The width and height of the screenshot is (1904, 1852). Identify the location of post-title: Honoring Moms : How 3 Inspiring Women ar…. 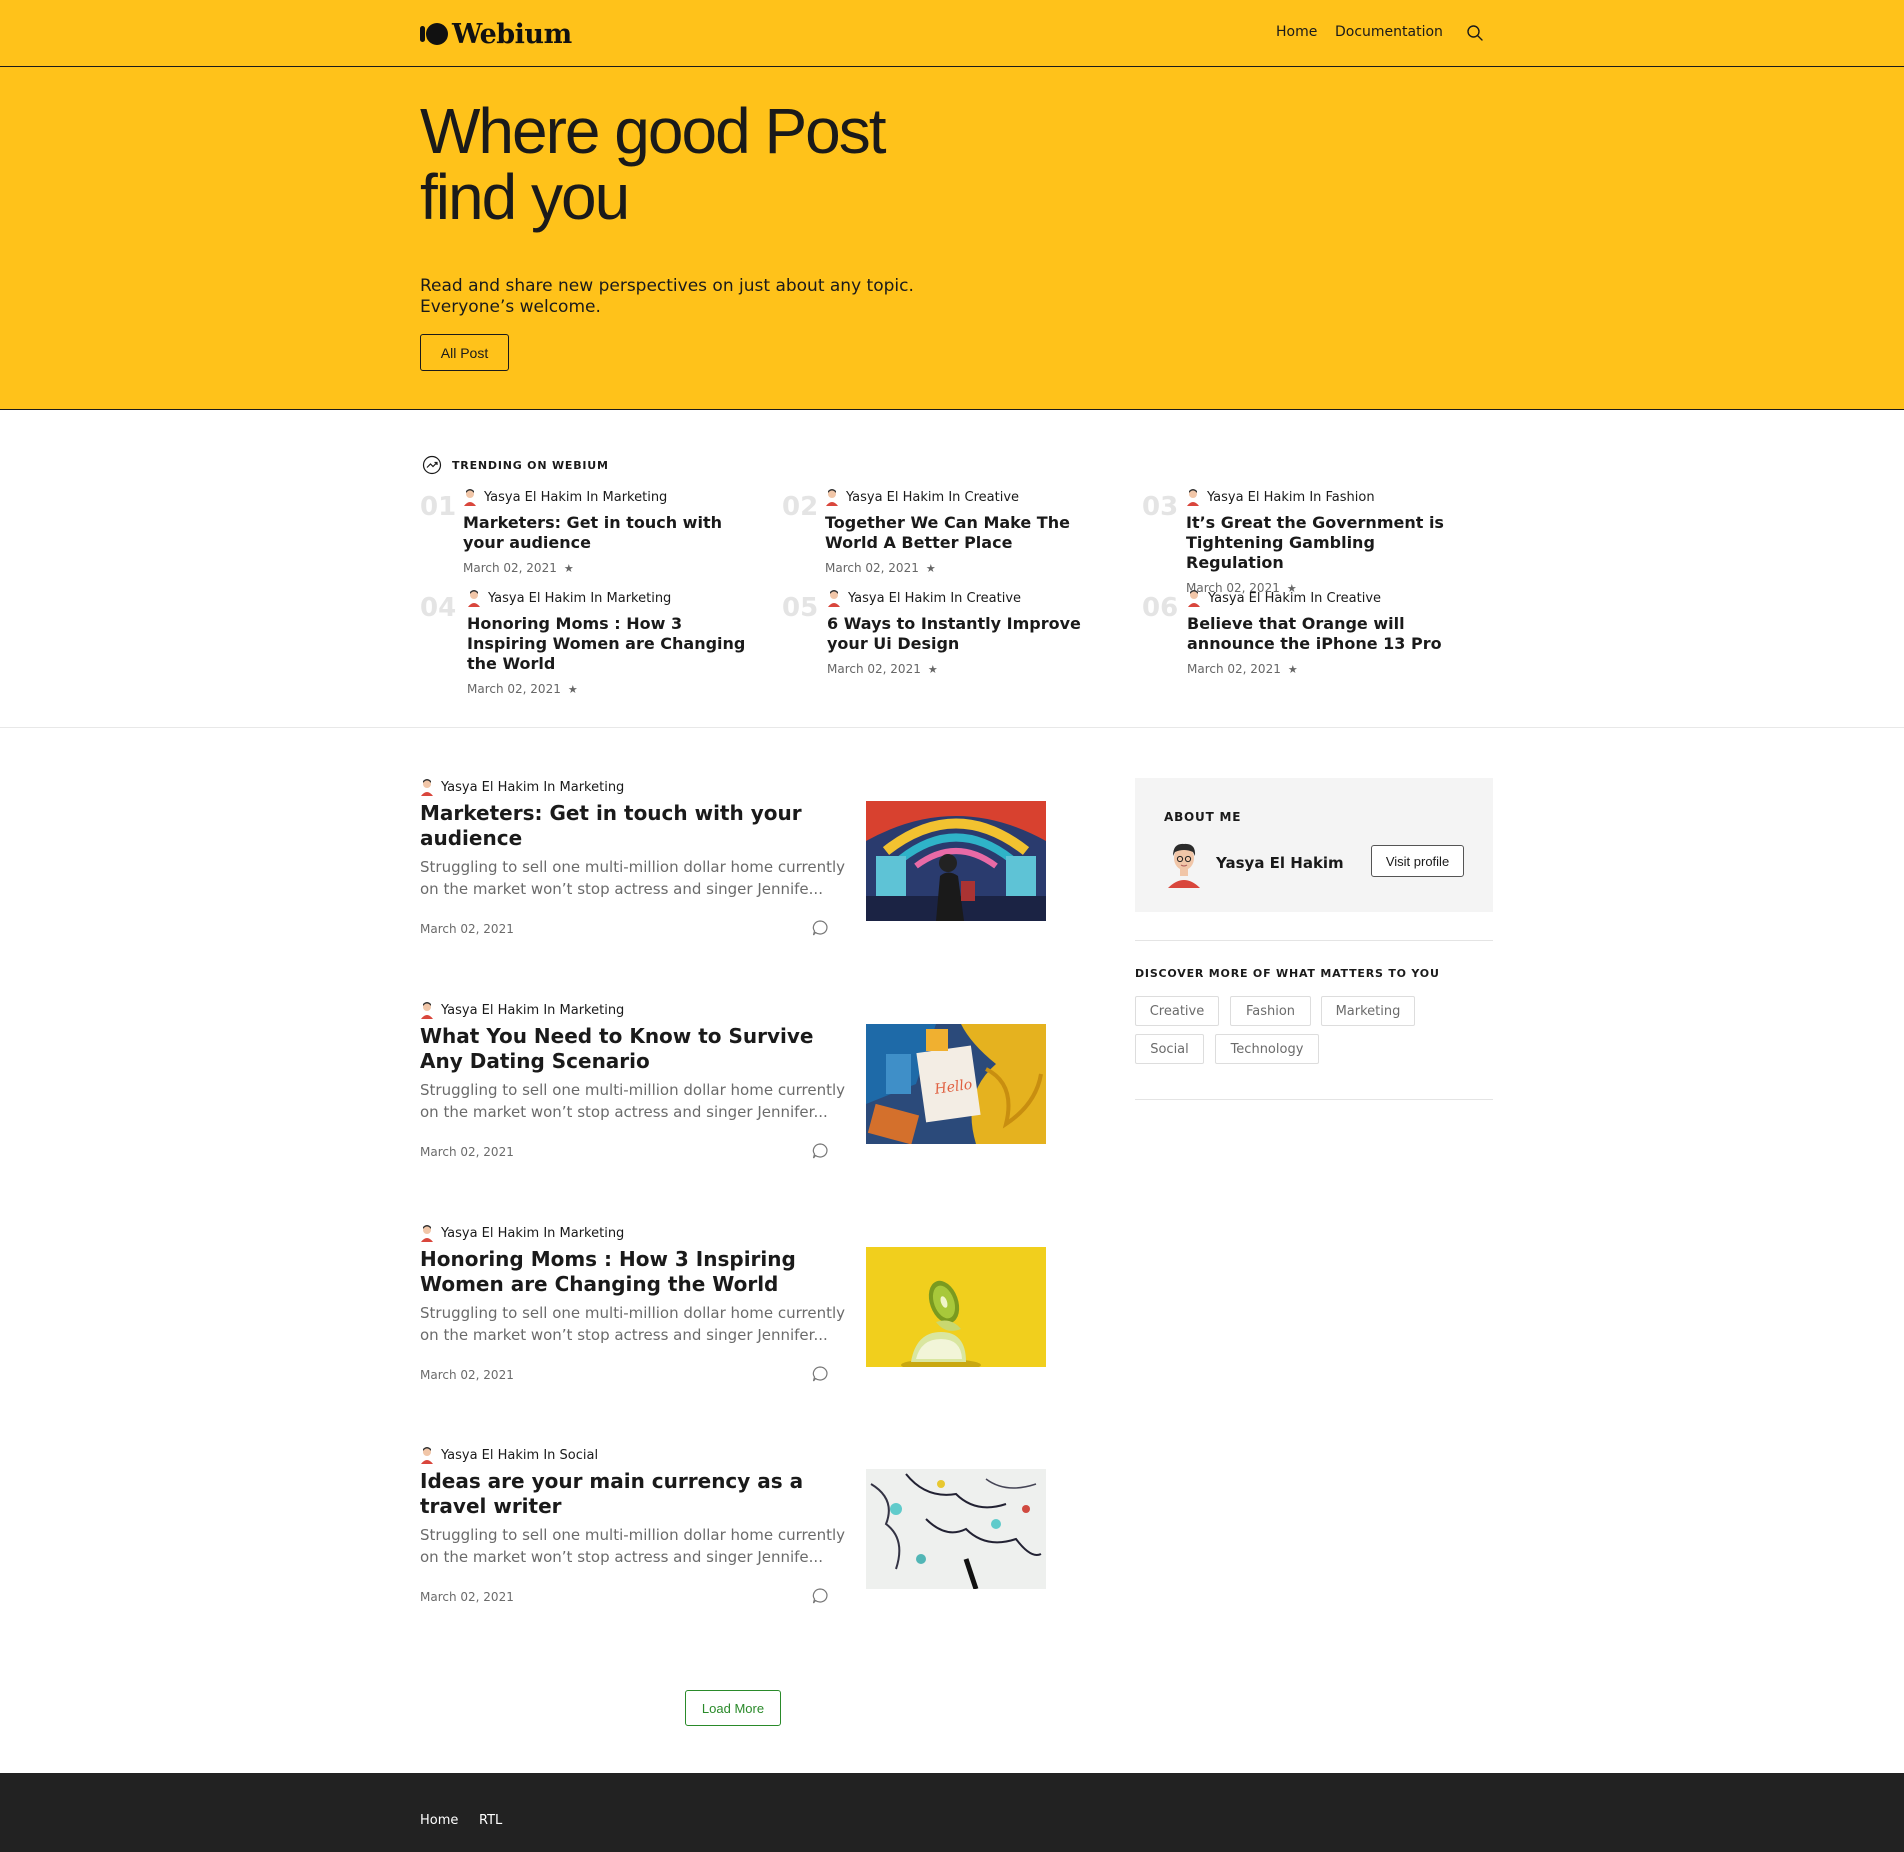
(635, 1272).